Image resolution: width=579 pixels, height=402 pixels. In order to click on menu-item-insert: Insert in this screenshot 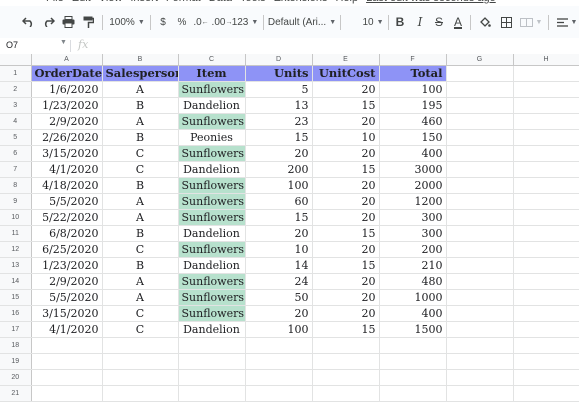, I will do `click(144, 2)`.